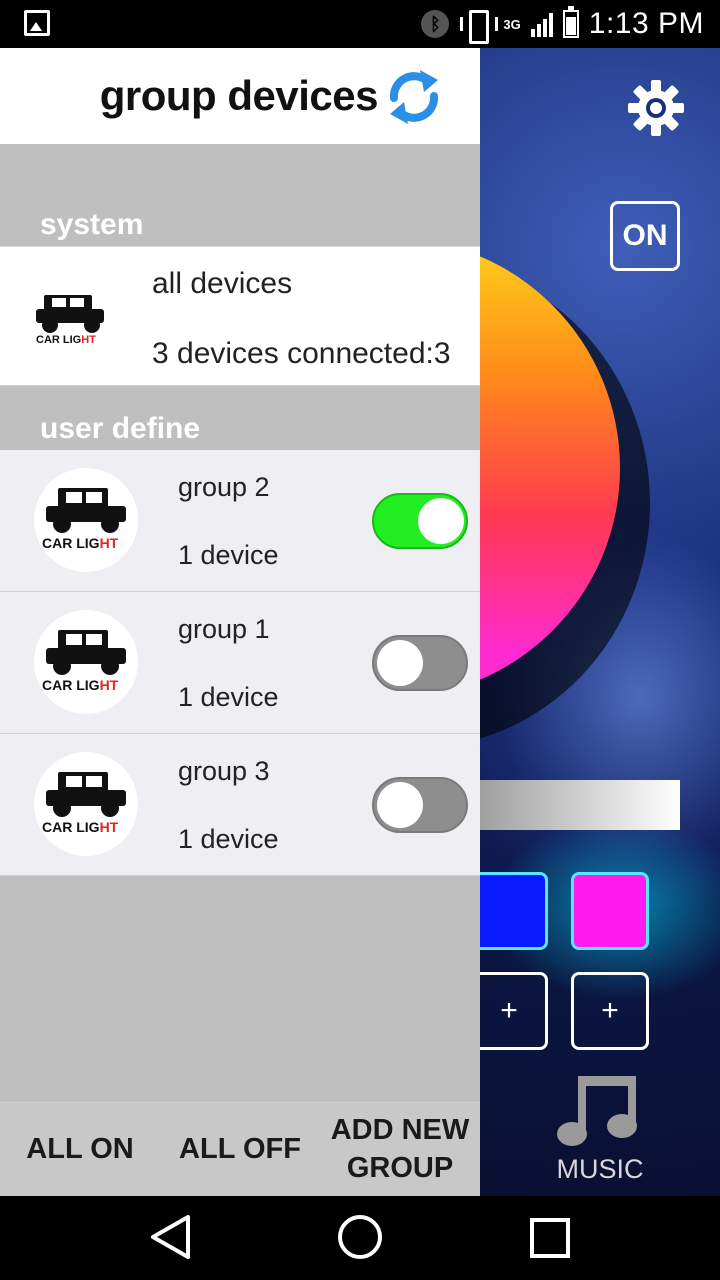 The image size is (720, 1280). Describe the element at coordinates (240, 521) in the screenshot. I see `list-item: CAR LIGHT group 2 1 device` at that location.